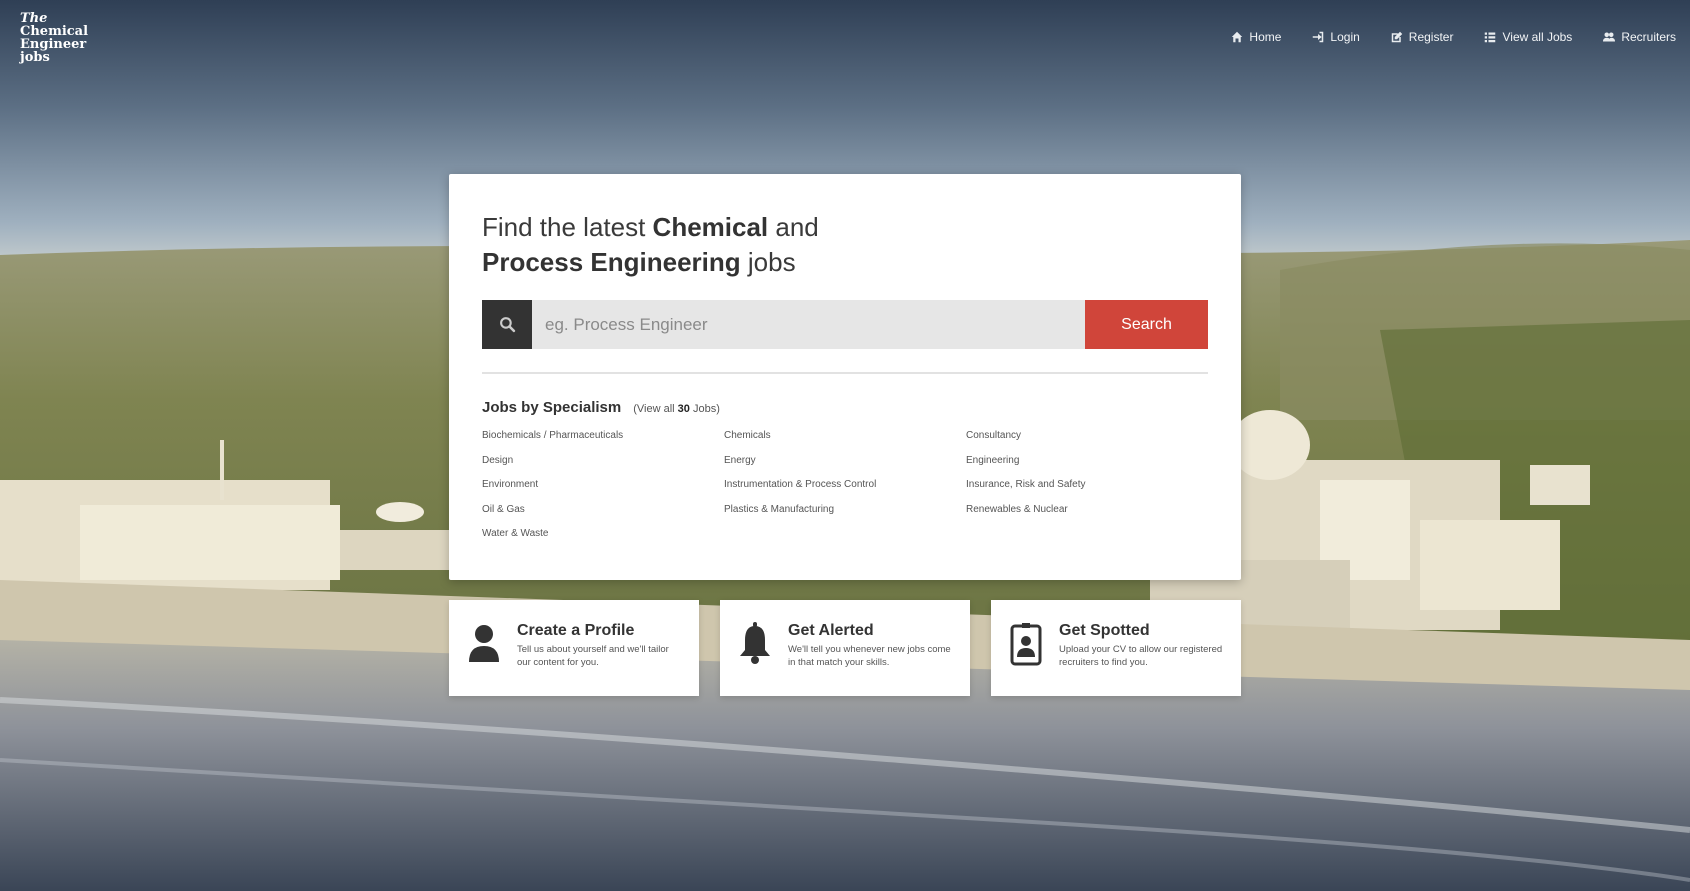 This screenshot has width=1690, height=891. Describe the element at coordinates (567, 227) in the screenshot. I see `headline-text: Find the latest` at that location.